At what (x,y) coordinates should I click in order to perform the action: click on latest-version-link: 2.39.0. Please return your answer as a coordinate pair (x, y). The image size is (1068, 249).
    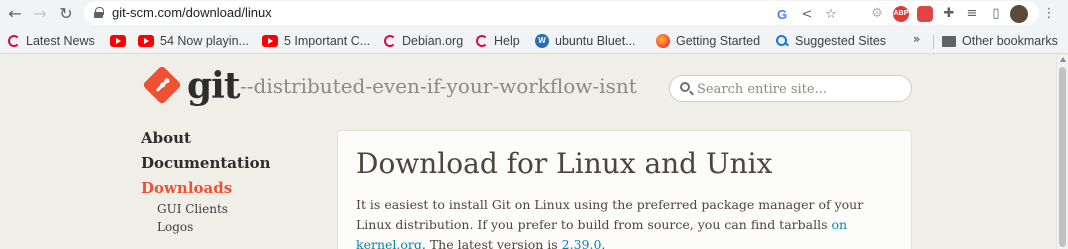
    Looking at the image, I should click on (582, 243).